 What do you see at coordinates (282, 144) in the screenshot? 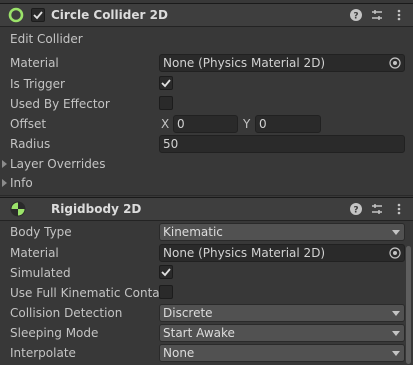
I see `radius-field: 50` at bounding box center [282, 144].